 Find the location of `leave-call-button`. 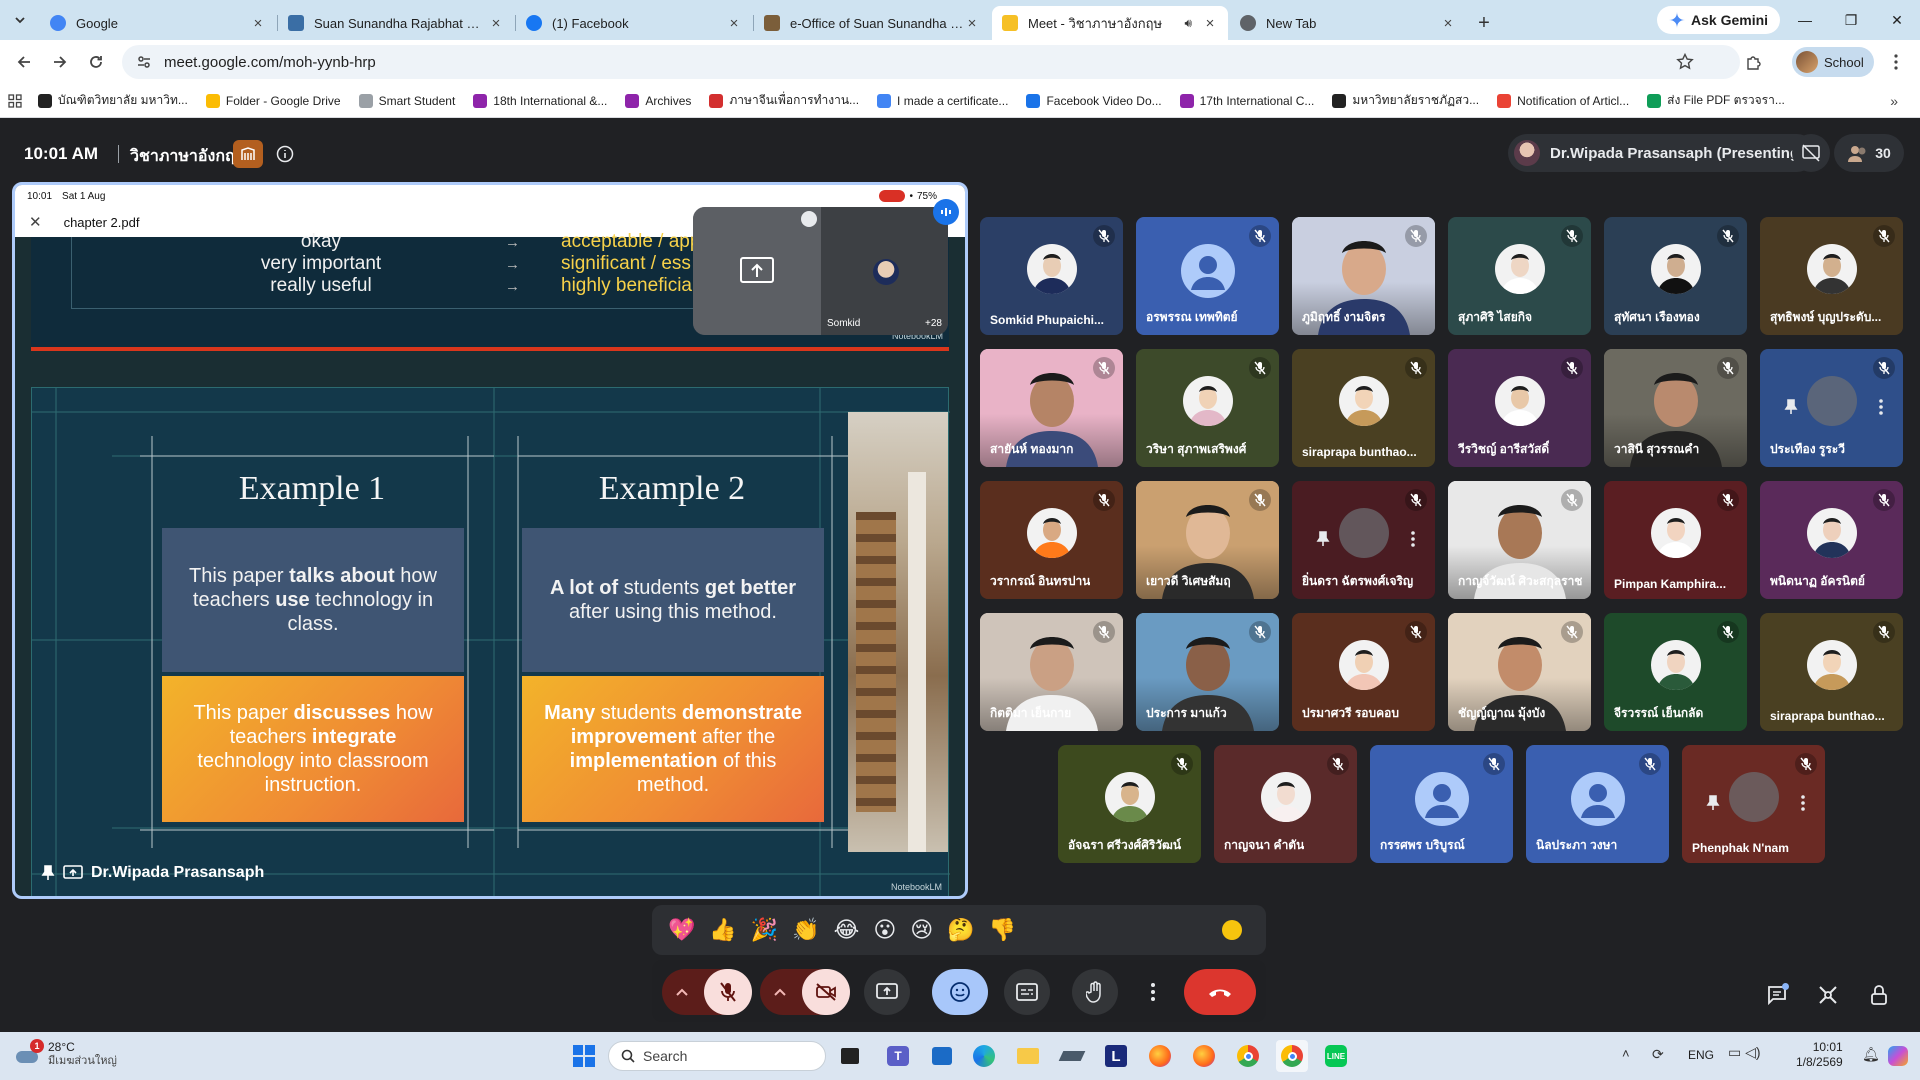

leave-call-button is located at coordinates (1220, 992).